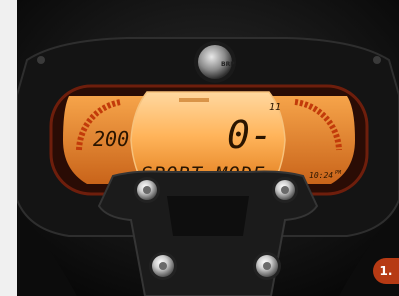  I want to click on housing-screw-left, so click(41, 60).